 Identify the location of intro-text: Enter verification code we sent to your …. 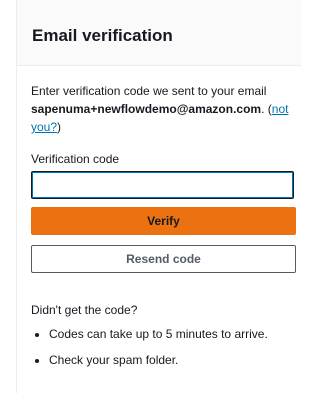
(164, 109).